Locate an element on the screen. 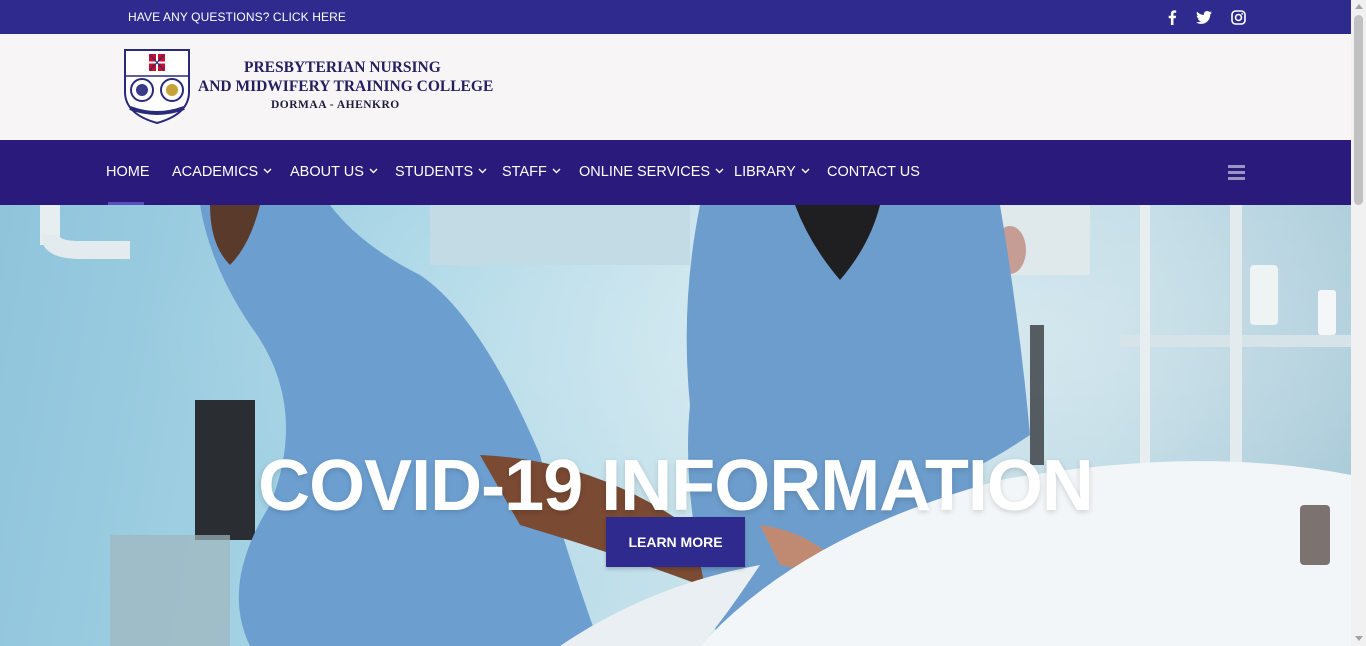 The image size is (1366, 646). nav-label: ONLINE SERVICES is located at coordinates (645, 172).